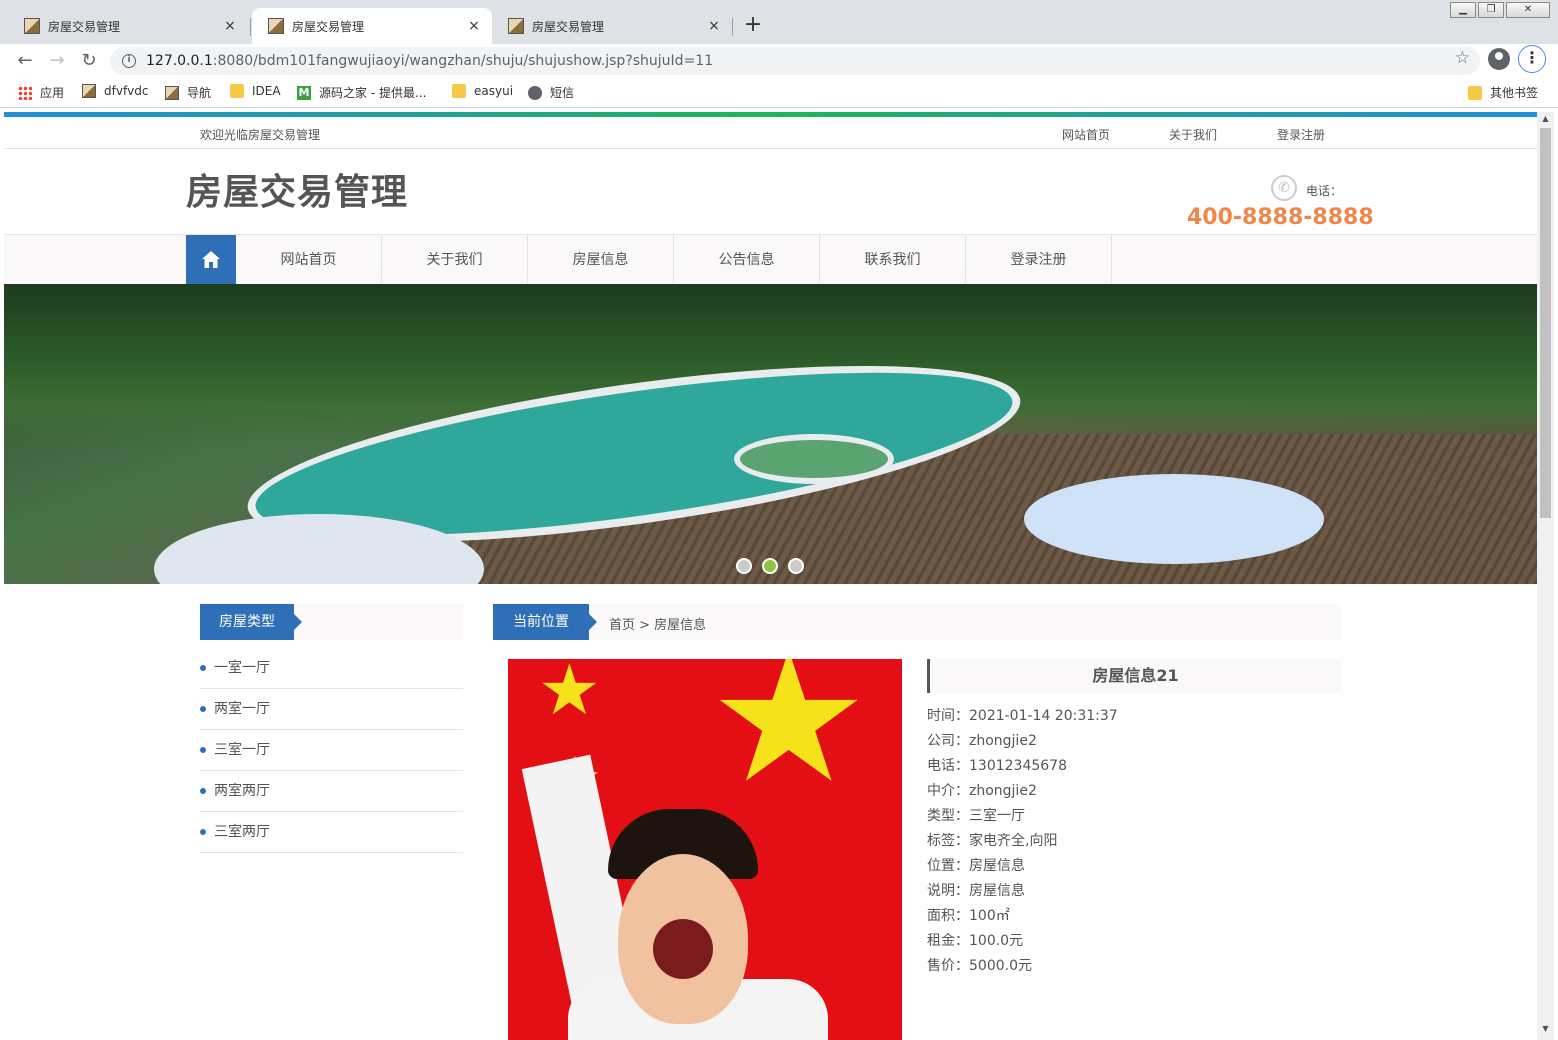 The image size is (1558, 1040). I want to click on bookmark-label: 应用, so click(52, 93).